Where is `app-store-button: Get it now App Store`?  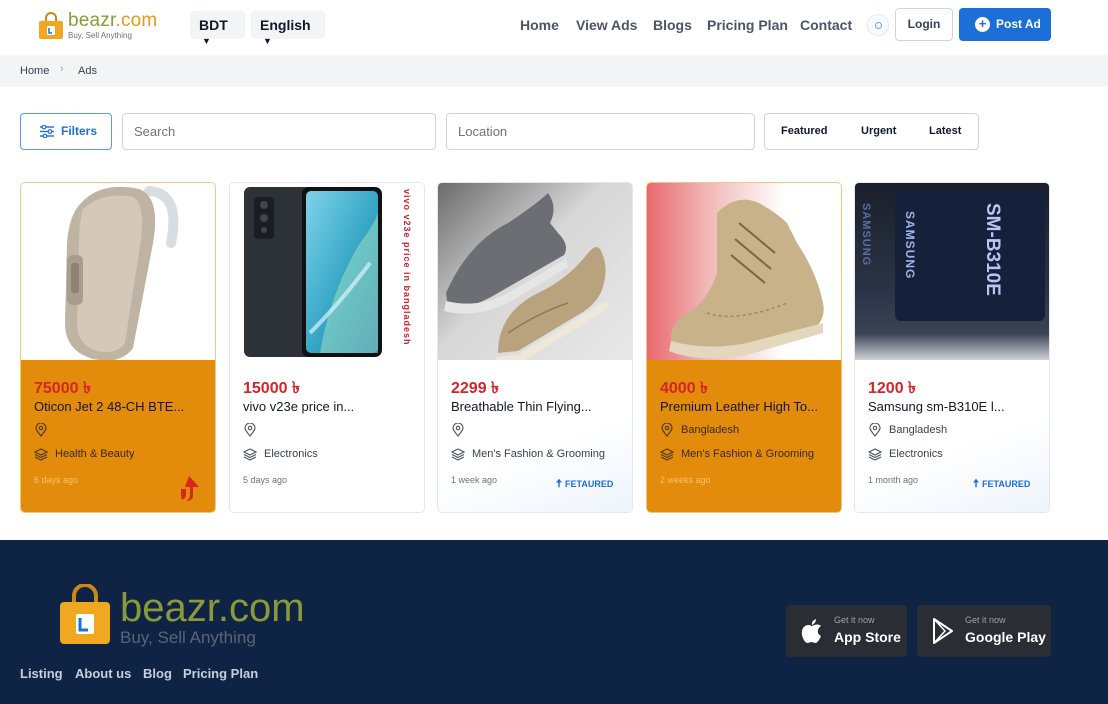 app-store-button: Get it now App Store is located at coordinates (846, 631).